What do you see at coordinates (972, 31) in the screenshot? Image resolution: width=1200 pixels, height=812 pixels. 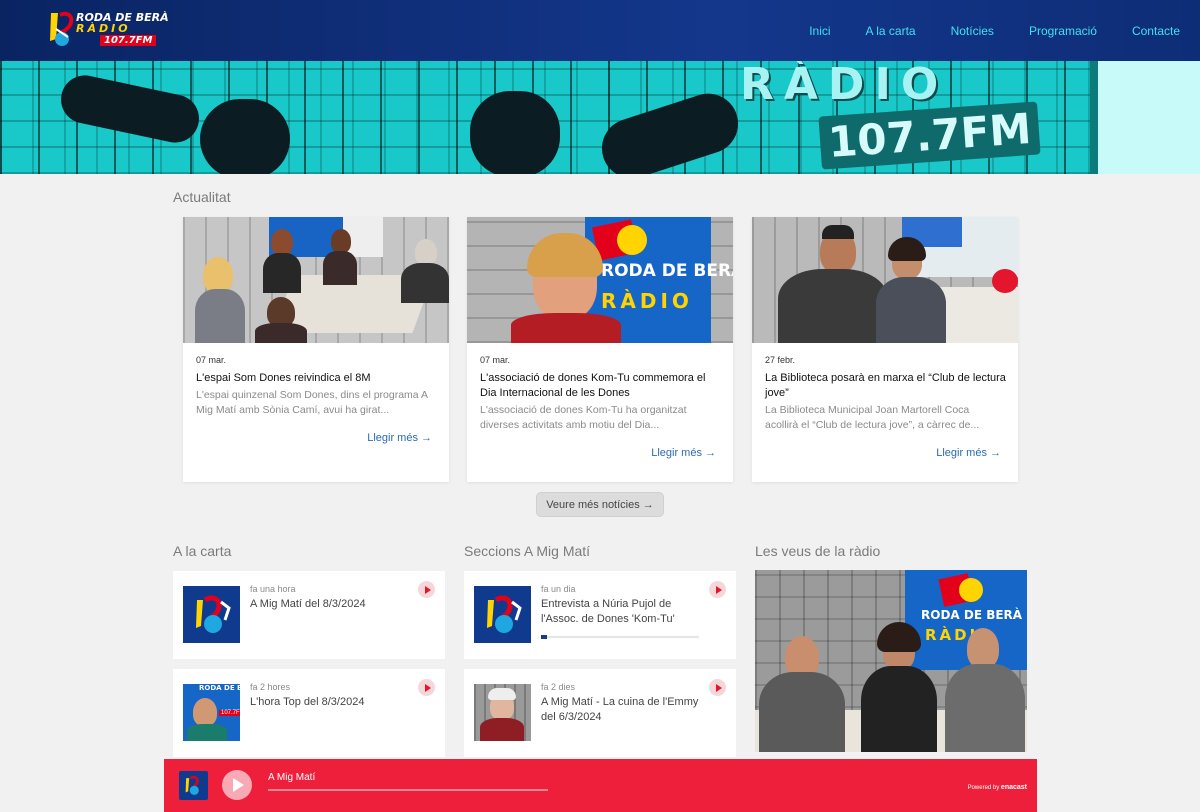 I see `nav-item-noticies: Notícies` at bounding box center [972, 31].